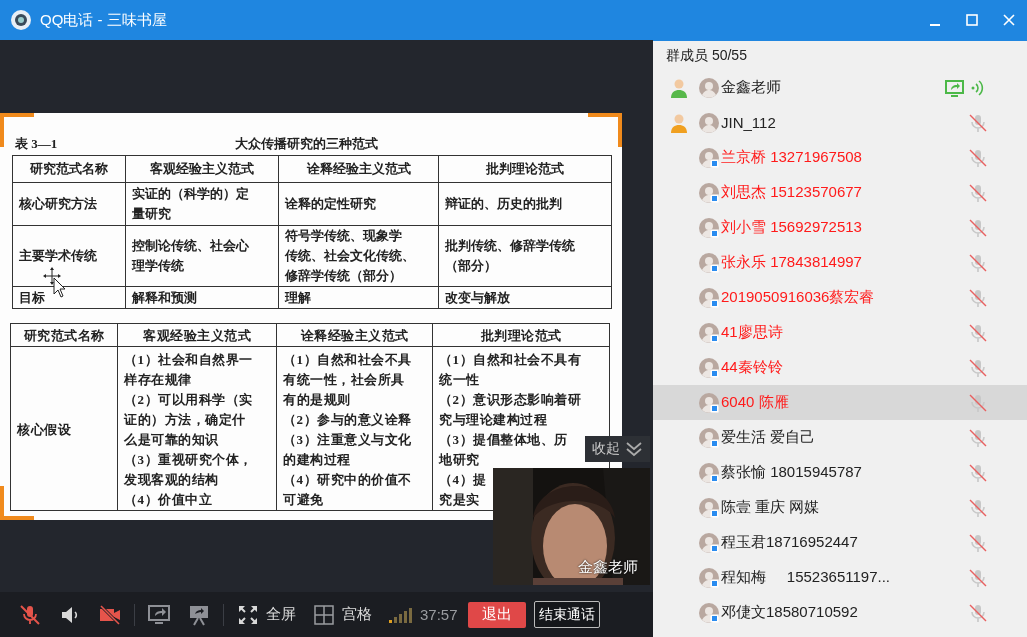  What do you see at coordinates (790, 612) in the screenshot?
I see `member-name: 邓倢文18580710592` at bounding box center [790, 612].